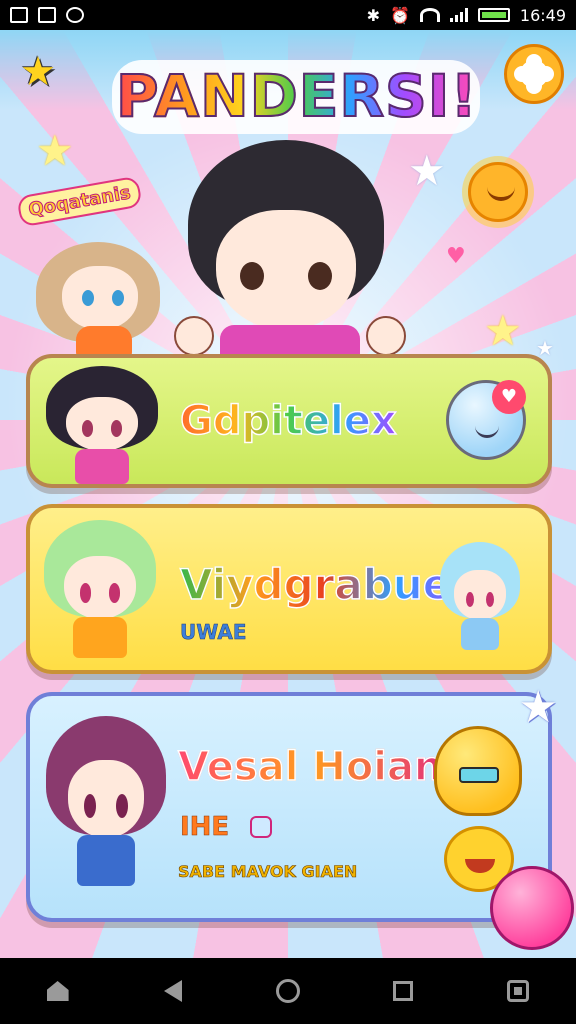 The height and width of the screenshot is (1024, 576). Describe the element at coordinates (493, 15) in the screenshot. I see `battery-icon` at that location.